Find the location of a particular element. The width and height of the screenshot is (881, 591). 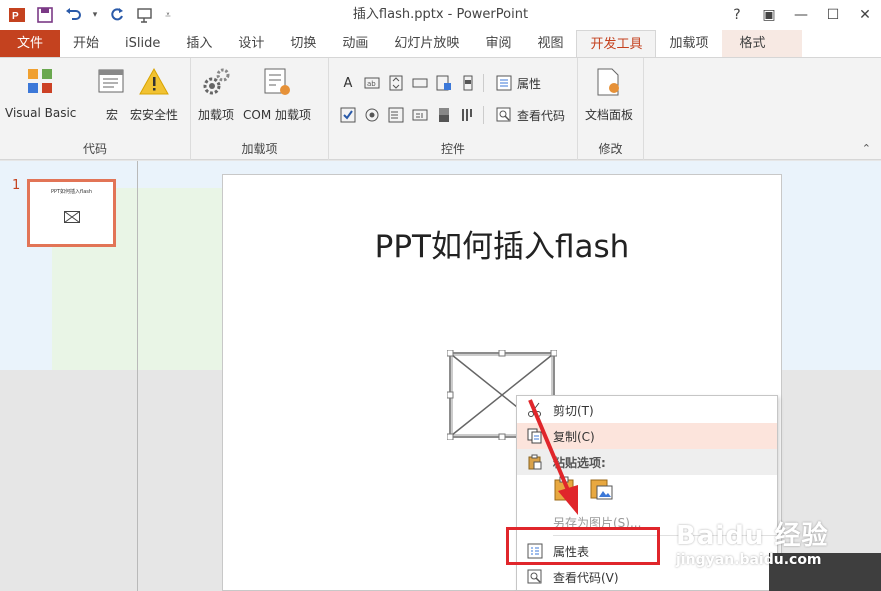

scrollbar-control-icon is located at coordinates (468, 83).